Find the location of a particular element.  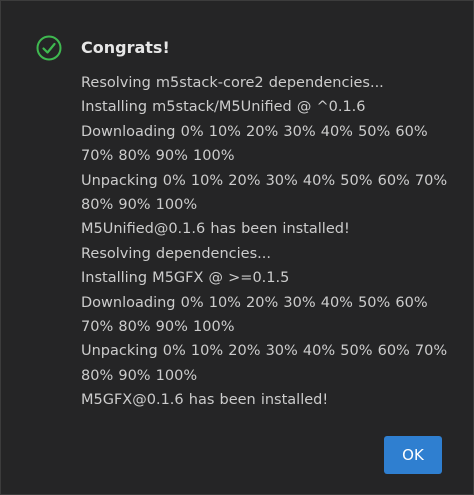

log-line: M5GFX@0.1.6 has been installed! is located at coordinates (205, 400).